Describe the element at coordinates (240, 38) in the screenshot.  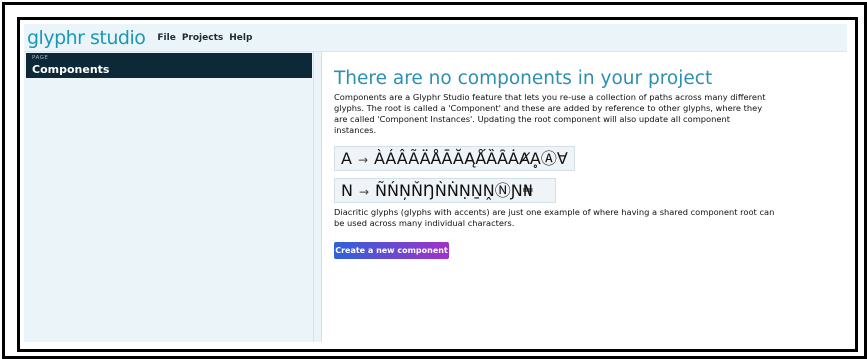
I see `menu-help: Help` at that location.